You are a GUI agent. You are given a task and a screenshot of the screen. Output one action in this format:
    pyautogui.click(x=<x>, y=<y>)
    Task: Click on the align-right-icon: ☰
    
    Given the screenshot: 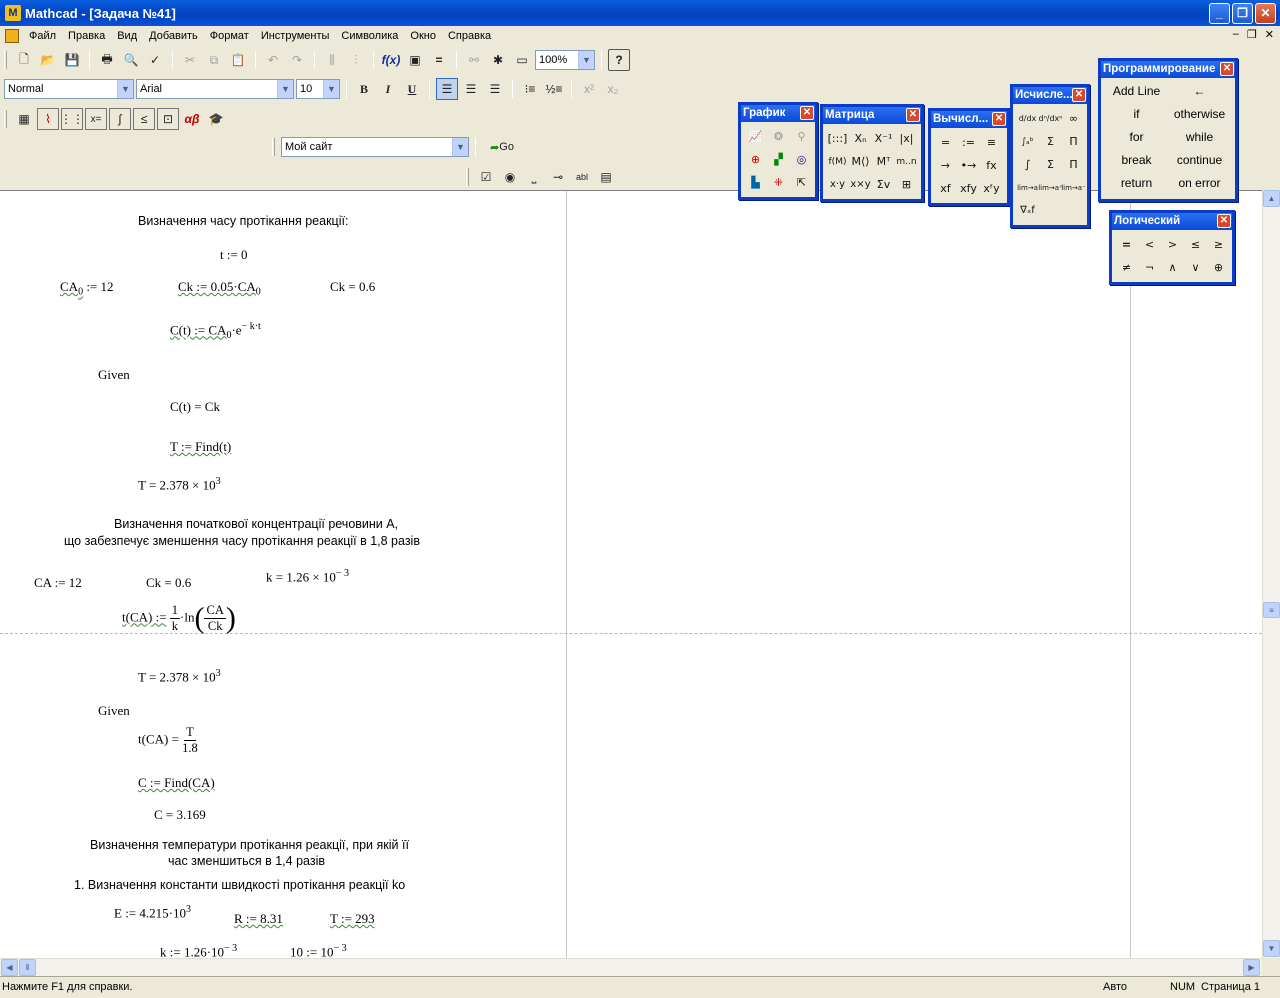 What is the action you would take?
    pyautogui.click(x=495, y=89)
    